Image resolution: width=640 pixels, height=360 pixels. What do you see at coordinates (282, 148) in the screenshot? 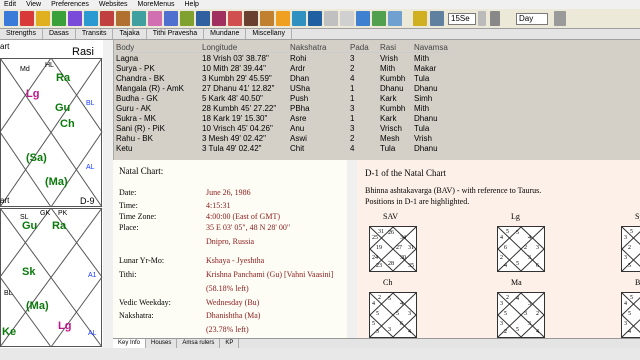
I see `planet-row: Ketu 3 Tula 49' 02.42" Chit 4 Tula Dhanu` at bounding box center [282, 148].